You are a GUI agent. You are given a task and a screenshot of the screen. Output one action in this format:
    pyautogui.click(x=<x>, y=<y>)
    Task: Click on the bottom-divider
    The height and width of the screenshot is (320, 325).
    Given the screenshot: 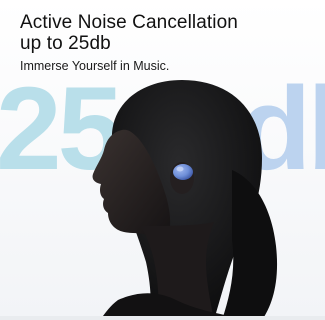 What is the action you would take?
    pyautogui.click(x=162, y=318)
    